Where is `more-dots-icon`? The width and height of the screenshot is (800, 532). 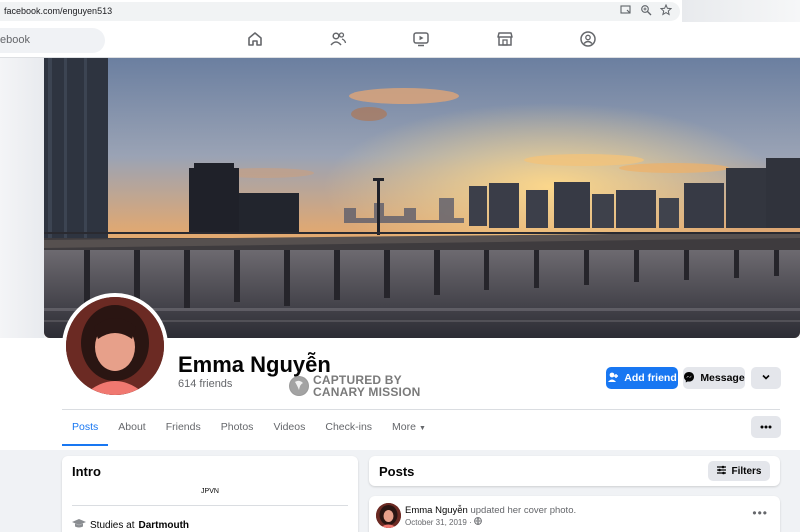
more-dots-icon is located at coordinates (766, 427).